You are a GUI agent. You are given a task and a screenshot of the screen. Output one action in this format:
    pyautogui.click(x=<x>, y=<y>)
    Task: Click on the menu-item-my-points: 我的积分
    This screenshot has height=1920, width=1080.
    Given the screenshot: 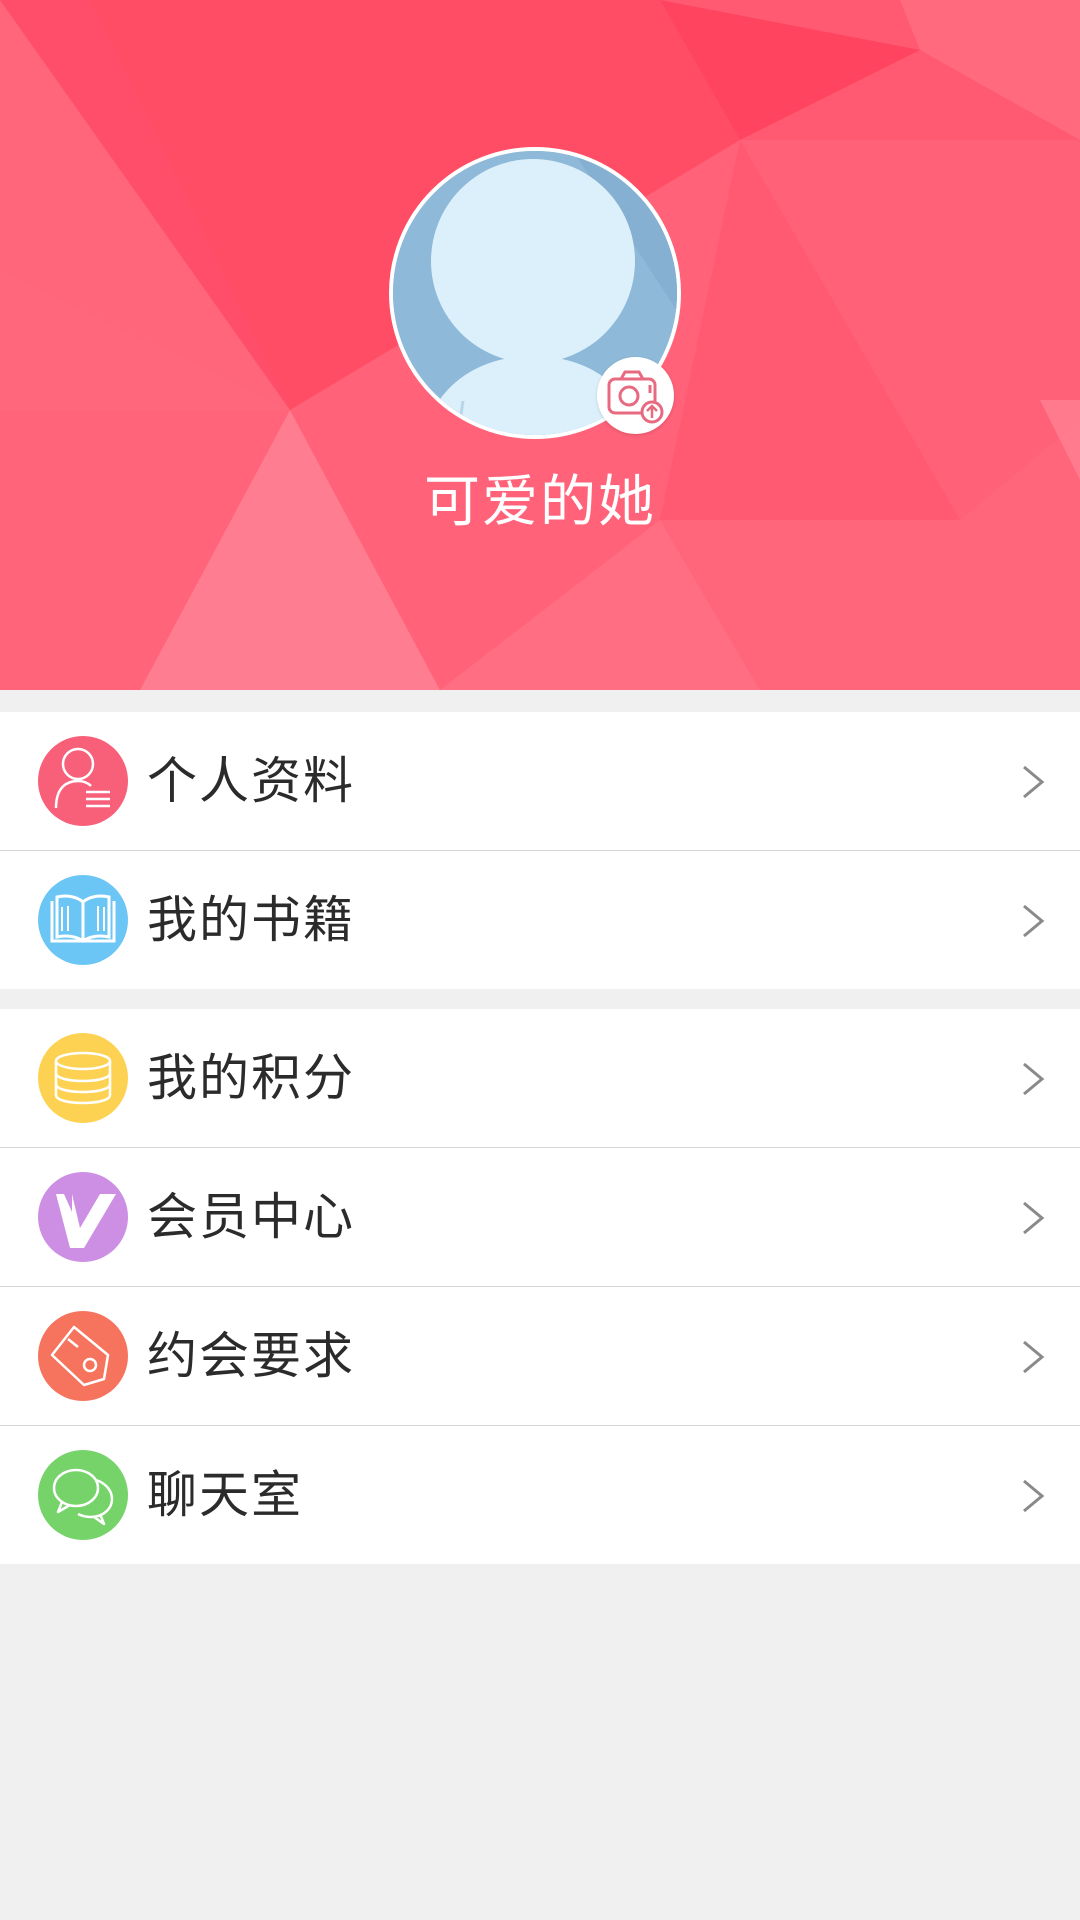 What is the action you would take?
    pyautogui.click(x=540, y=1078)
    